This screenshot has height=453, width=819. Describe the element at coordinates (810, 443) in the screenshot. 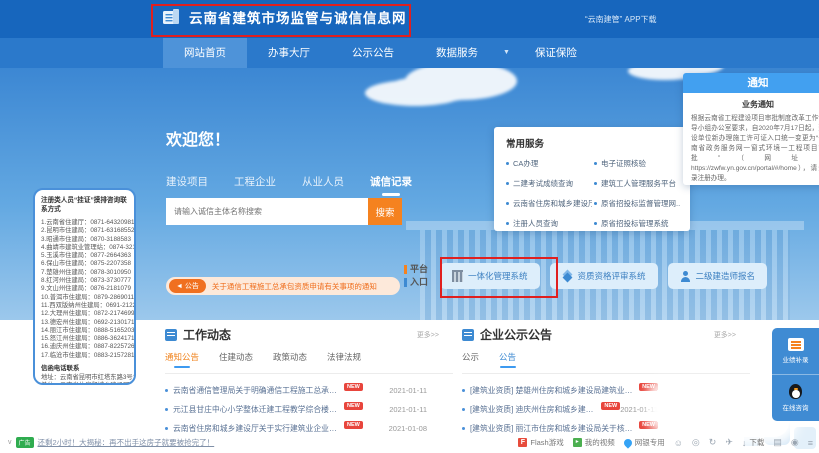

I see `toolbar-menu-icon: ≡` at that location.